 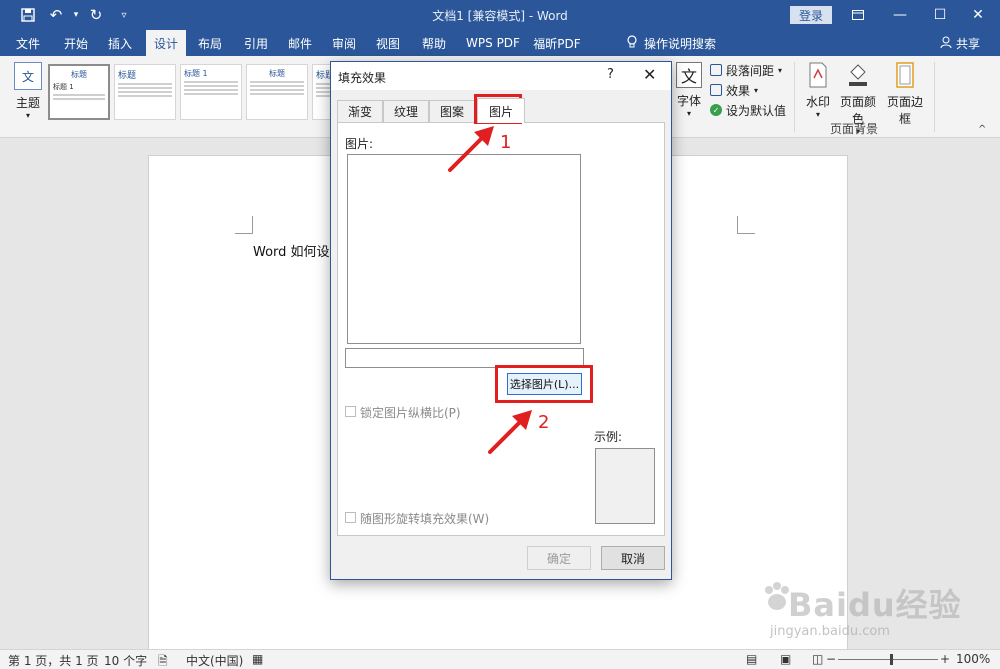 What do you see at coordinates (750, 70) in the screenshot?
I see `paragraph-spacing-button: 段落间距 ▾` at bounding box center [750, 70].